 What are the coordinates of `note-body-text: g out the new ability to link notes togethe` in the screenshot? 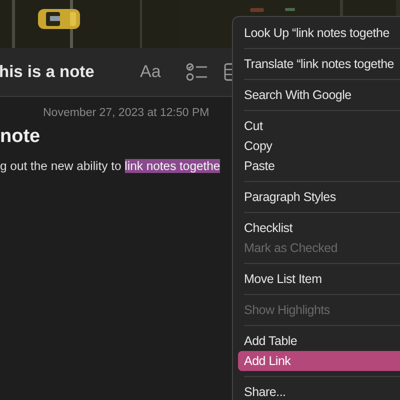 It's located at (110, 166).